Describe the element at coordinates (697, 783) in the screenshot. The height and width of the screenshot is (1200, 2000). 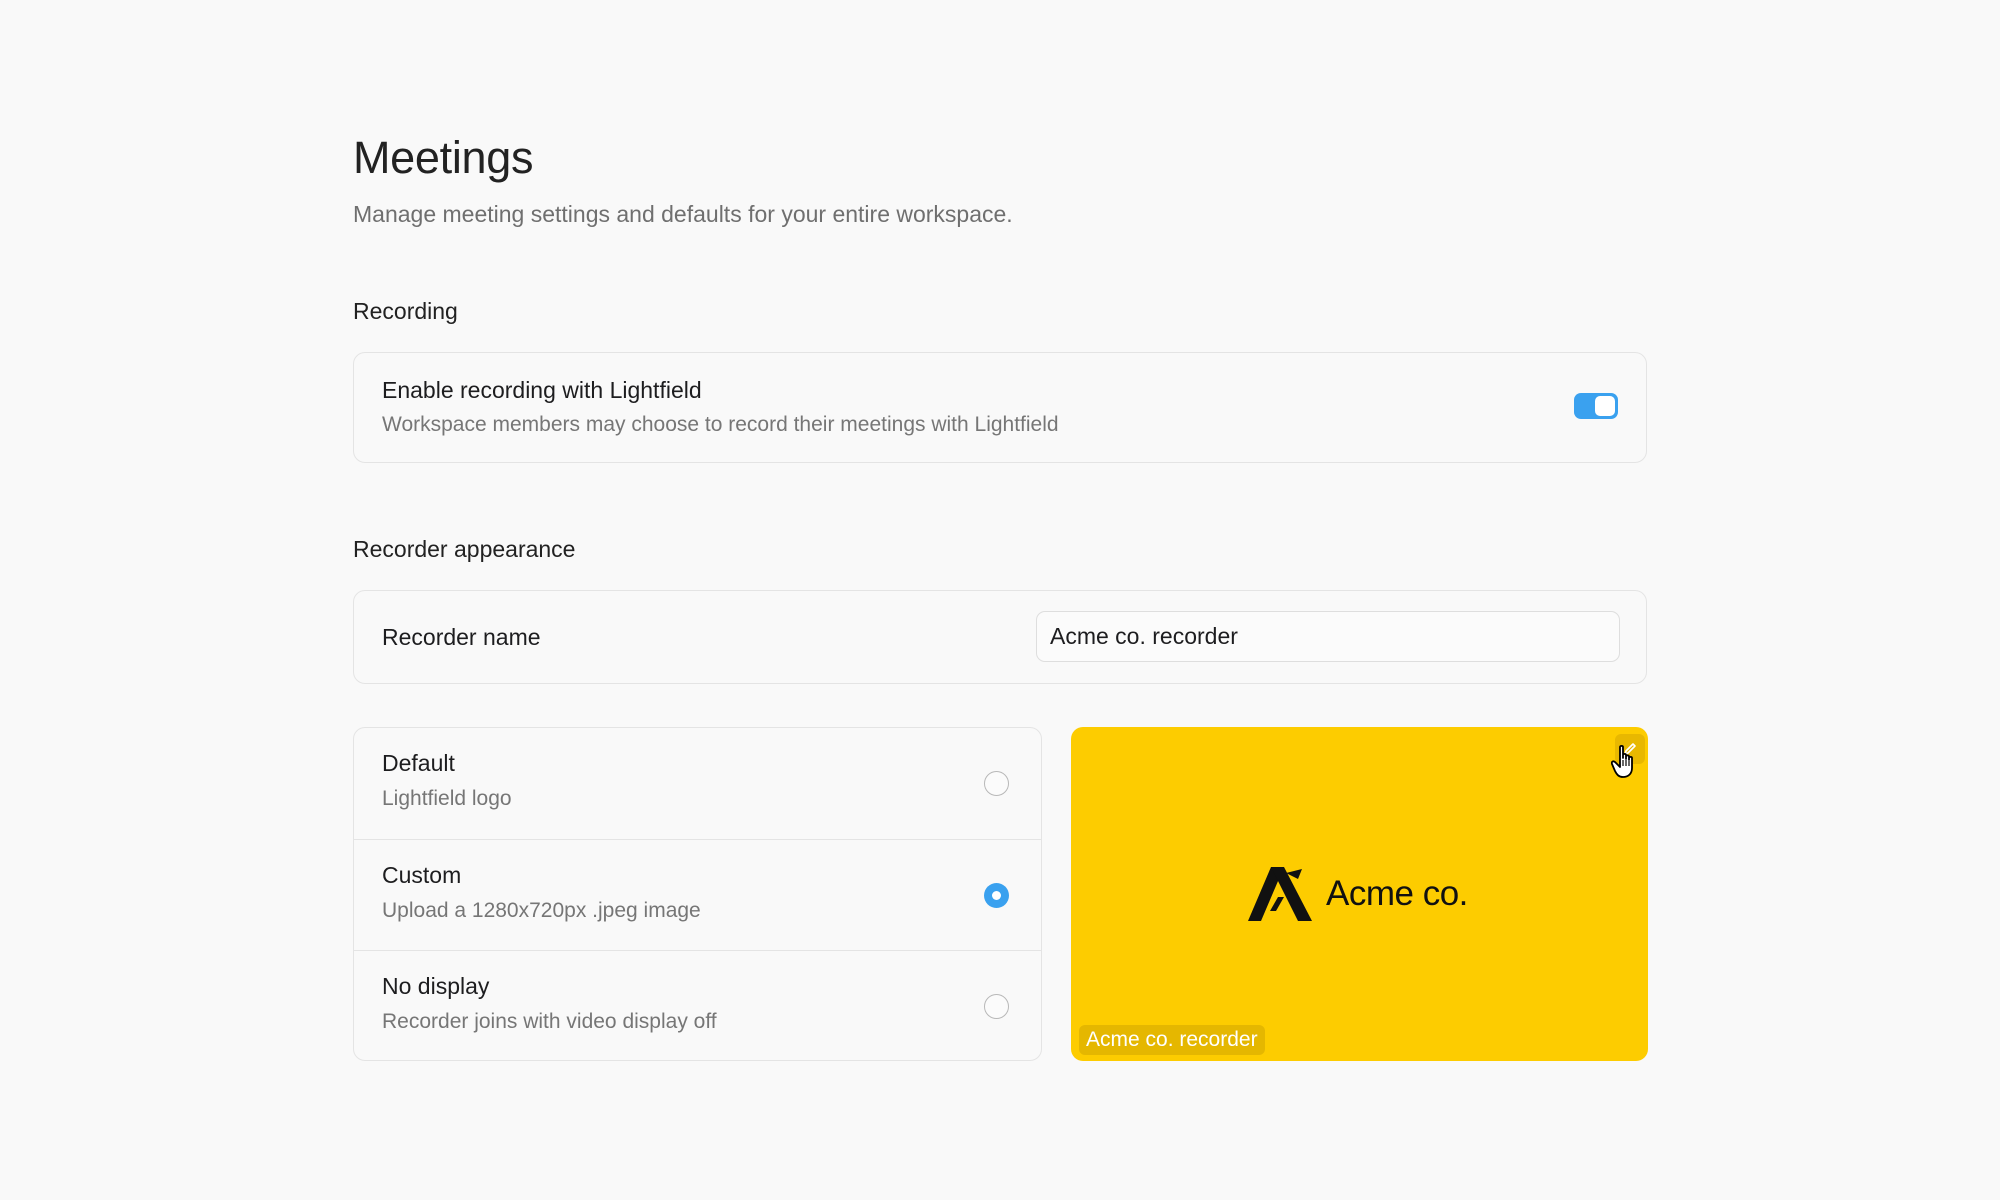
I see `option-default: Default Lightfield logo` at that location.